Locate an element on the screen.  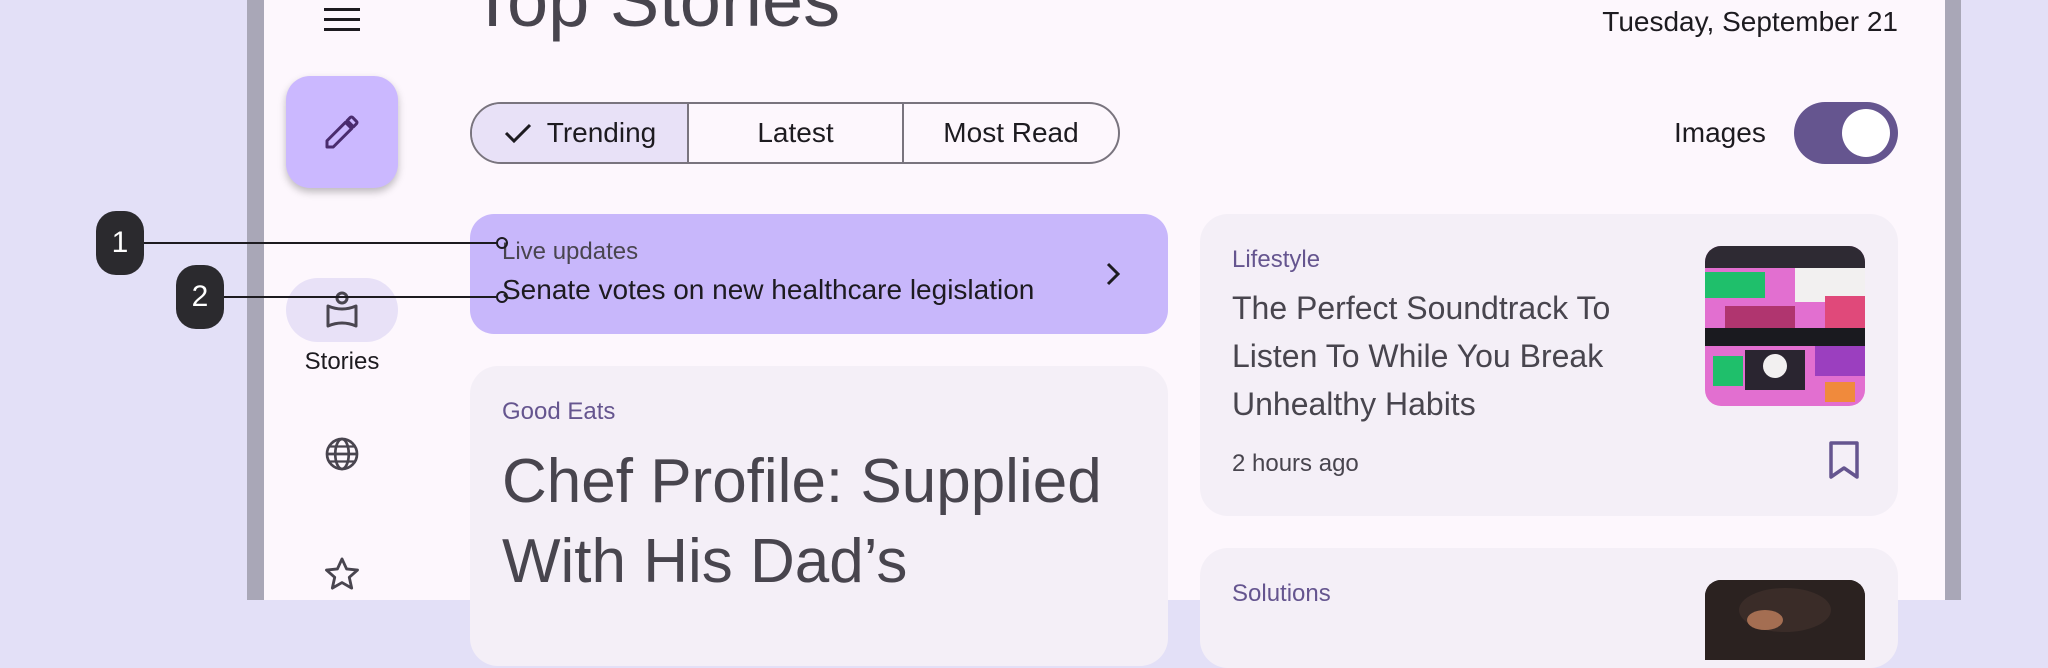
callout-marker-2: 2 is located at coordinates (200, 297).